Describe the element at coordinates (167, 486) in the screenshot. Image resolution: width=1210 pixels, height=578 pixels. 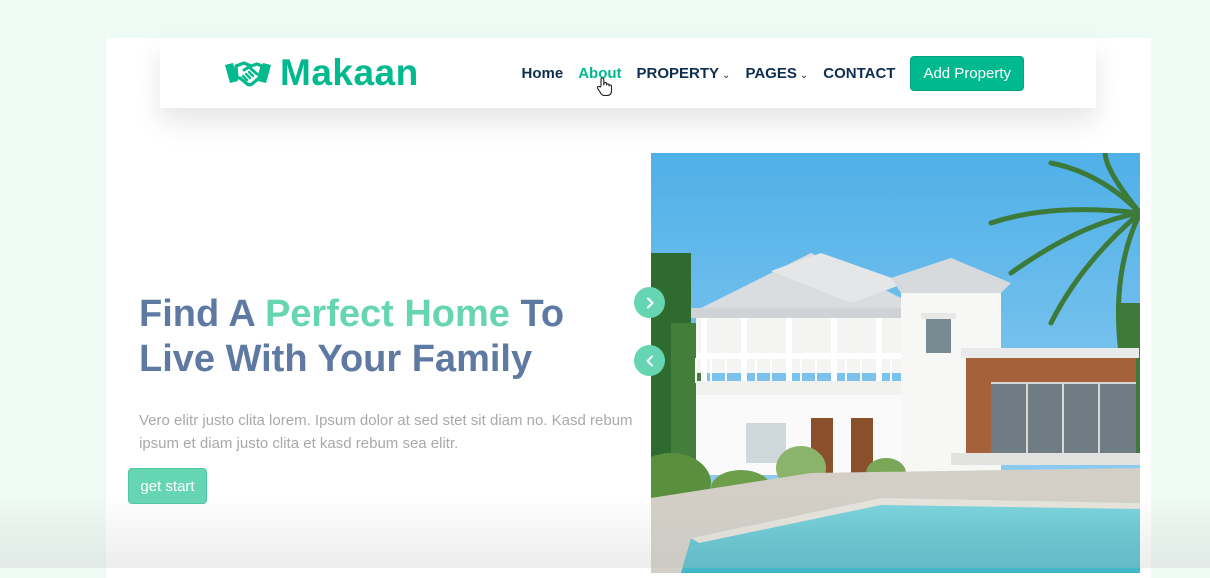
I see `get-start-button: get start` at that location.